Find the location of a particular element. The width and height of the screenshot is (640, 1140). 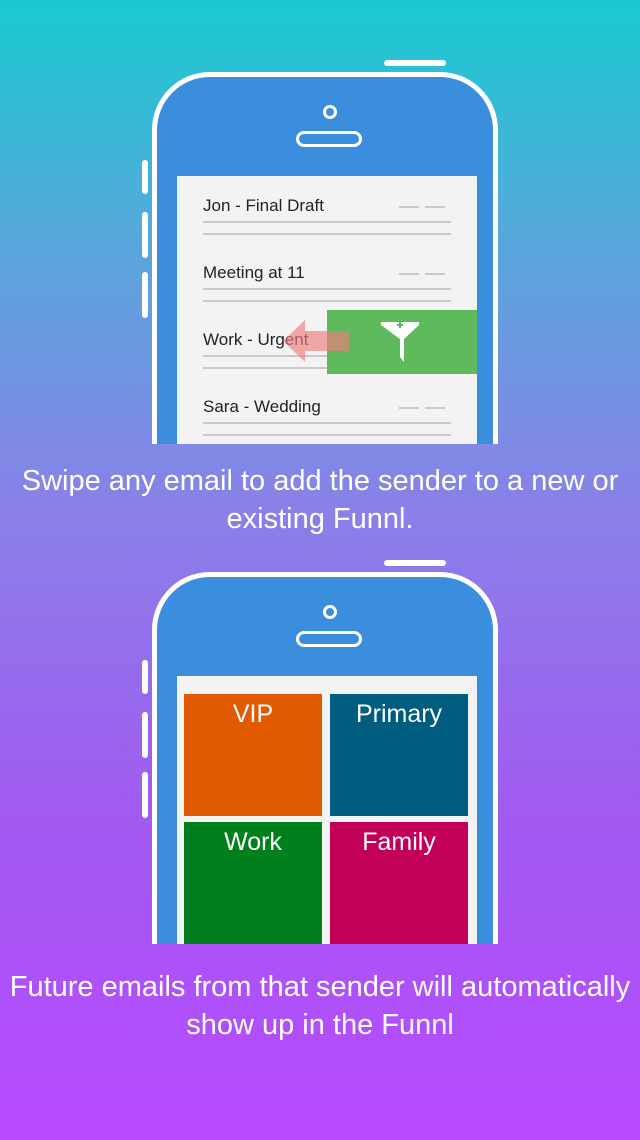

email-subject: Sara - Wedding is located at coordinates (262, 406).